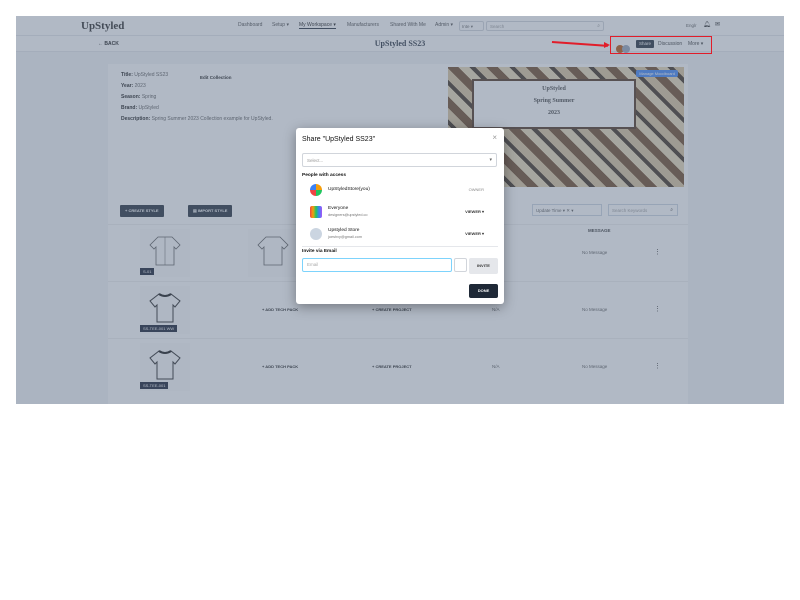  What do you see at coordinates (339, 139) in the screenshot?
I see `dialog-title: Share "UpStyled SS23"` at bounding box center [339, 139].